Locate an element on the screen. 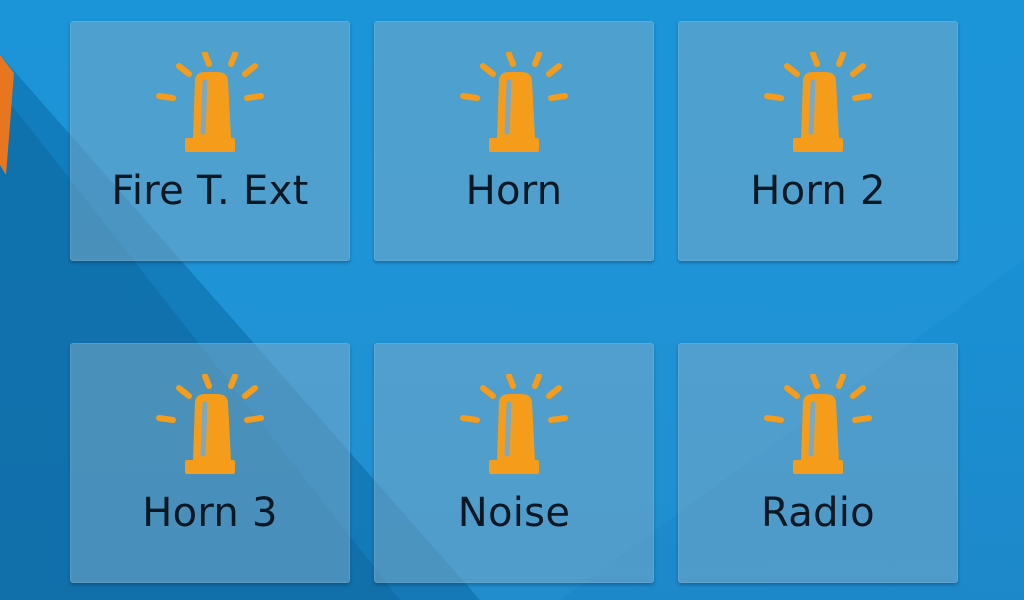  sound-button-fire-t-ext: Fire T. Ext is located at coordinates (210, 141).